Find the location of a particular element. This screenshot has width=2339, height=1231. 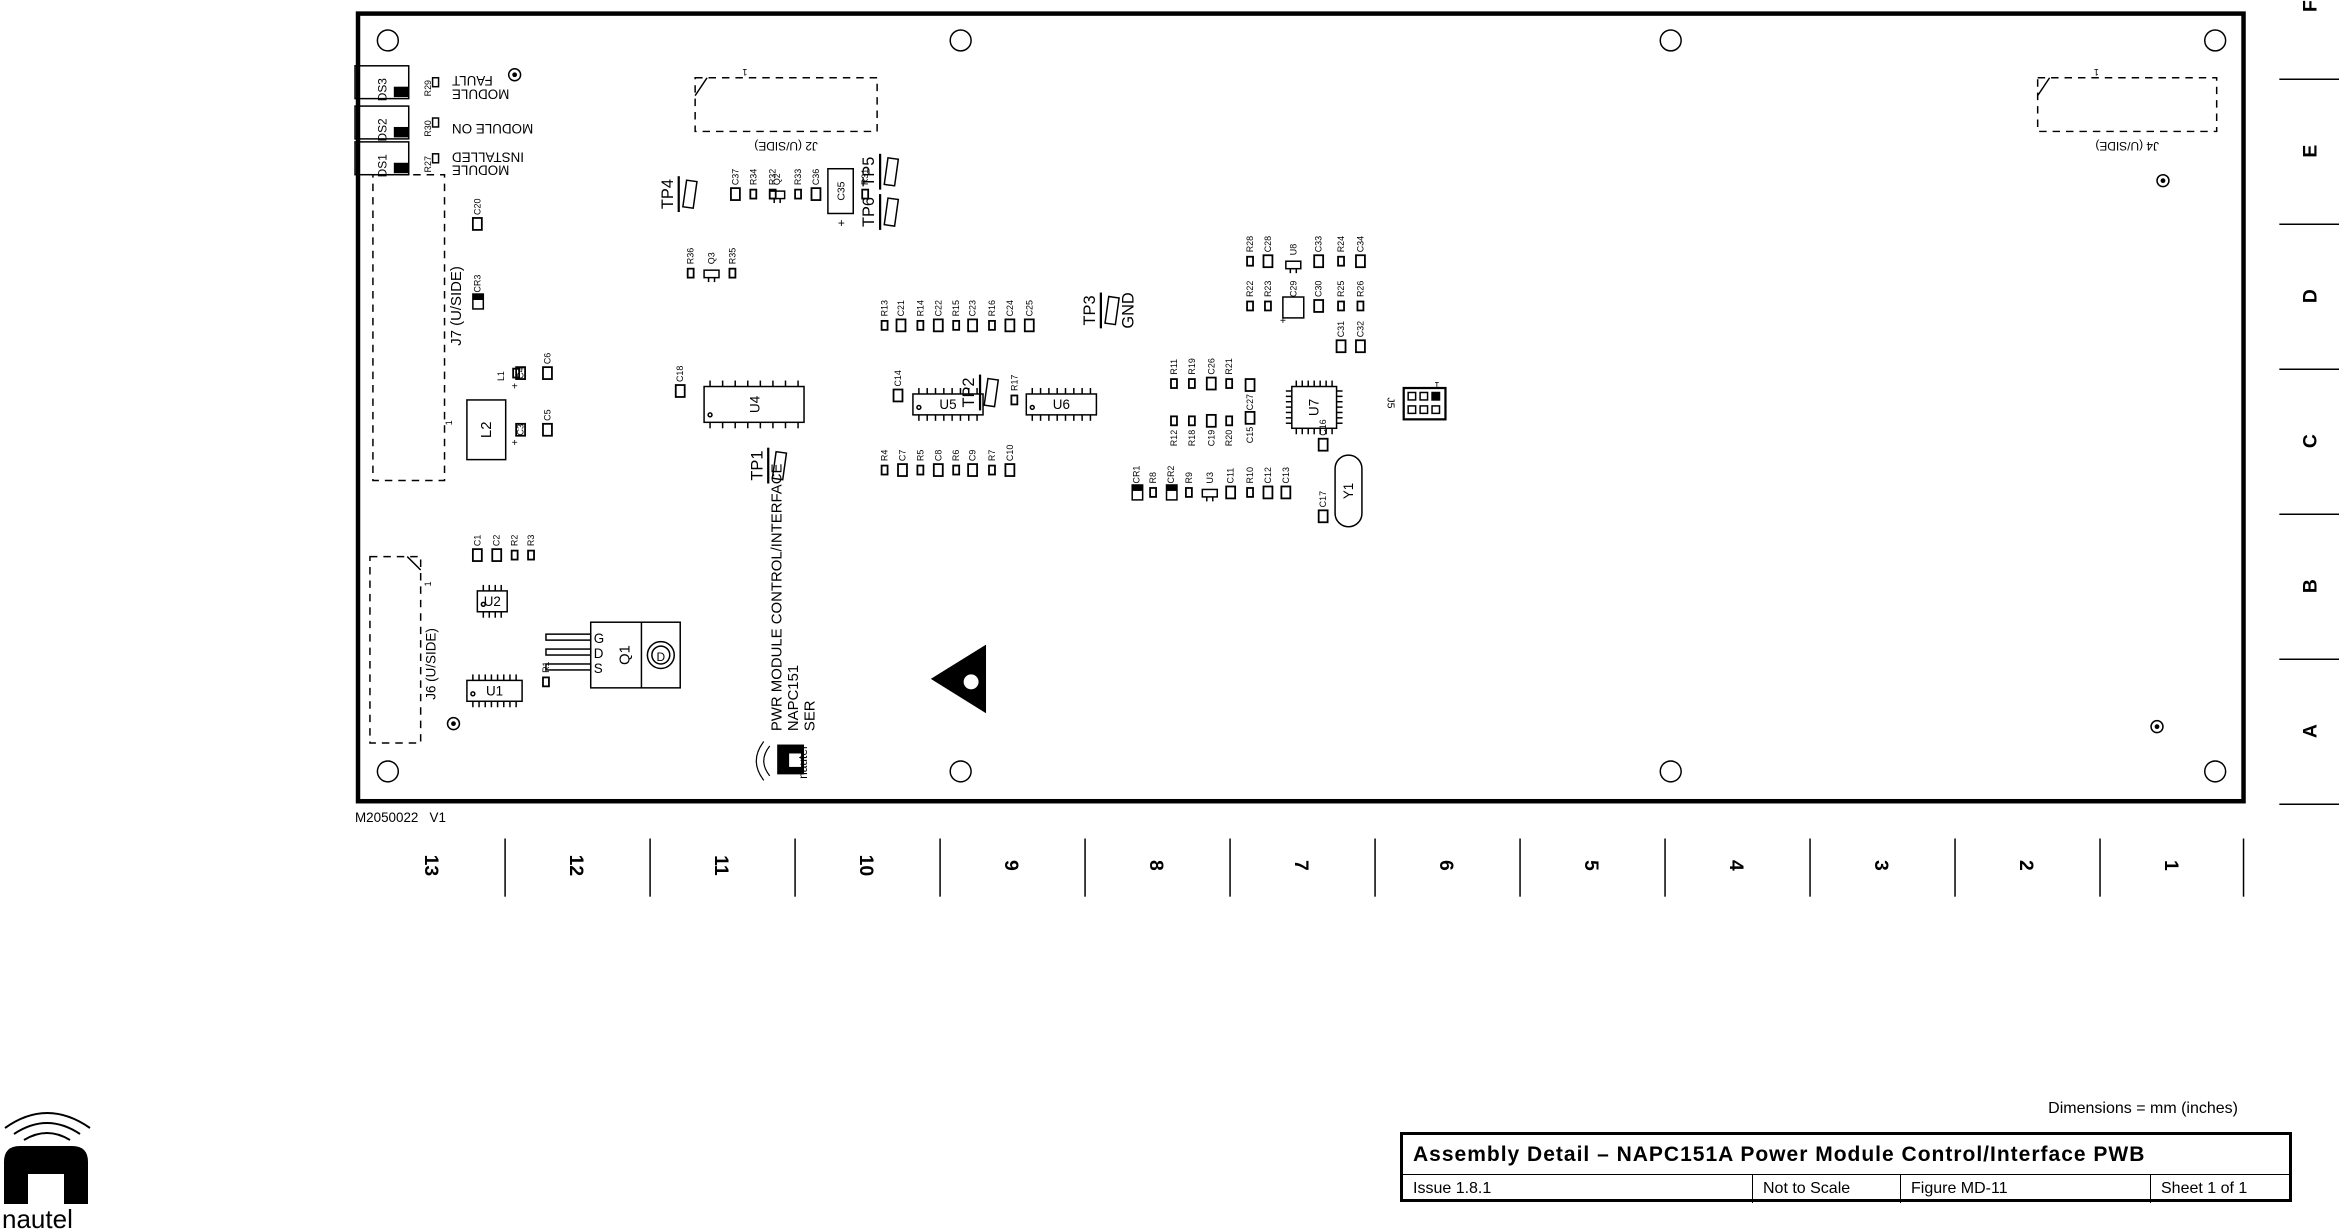

connector-J4: J4 (U/SIDE) 1 is located at coordinates (2127, 110).